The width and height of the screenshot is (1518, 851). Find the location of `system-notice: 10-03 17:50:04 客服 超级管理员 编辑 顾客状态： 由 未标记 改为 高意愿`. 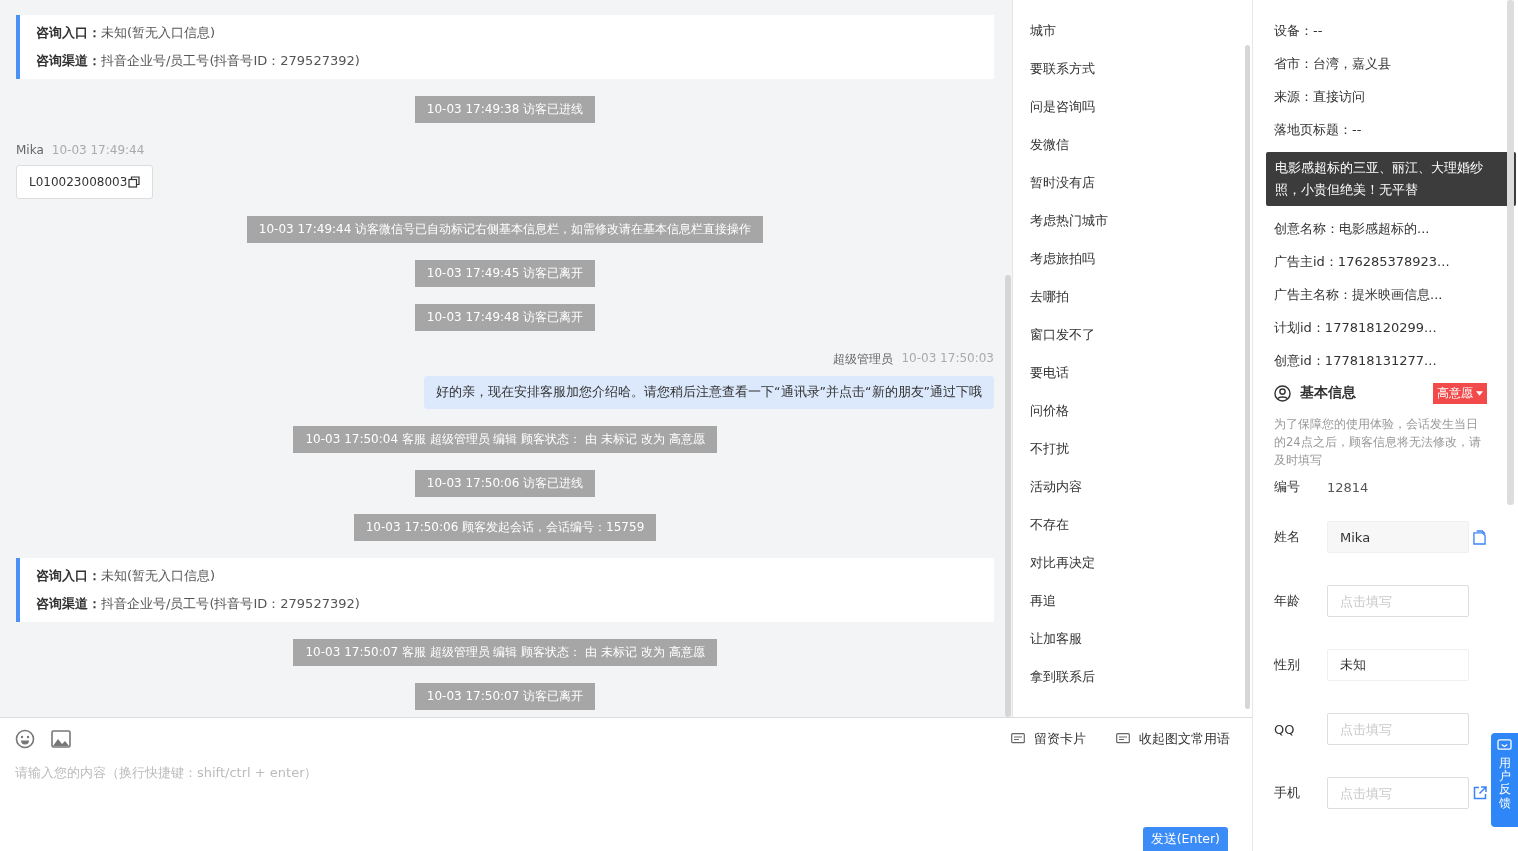

system-notice: 10-03 17:50:04 客服 超级管理员 编辑 顾客状态： 由 未标记 改为 高意愿 is located at coordinates (505, 439).